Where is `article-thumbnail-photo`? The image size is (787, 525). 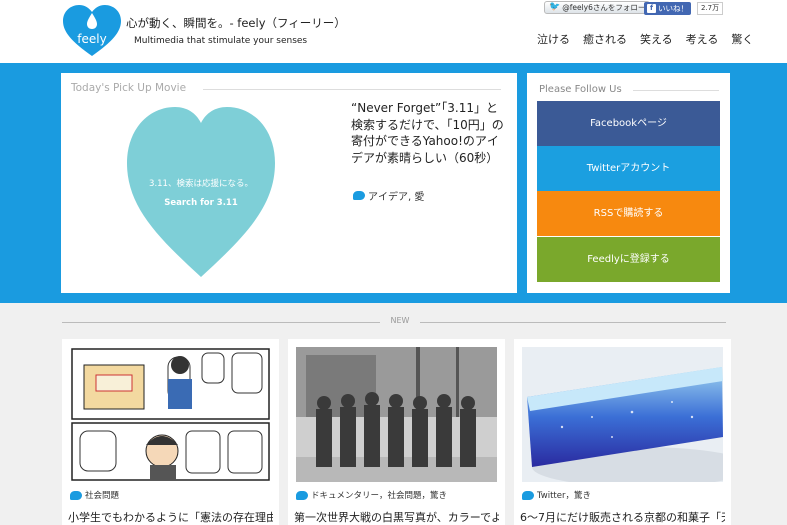
article-thumbnail-photo is located at coordinates (396, 414).